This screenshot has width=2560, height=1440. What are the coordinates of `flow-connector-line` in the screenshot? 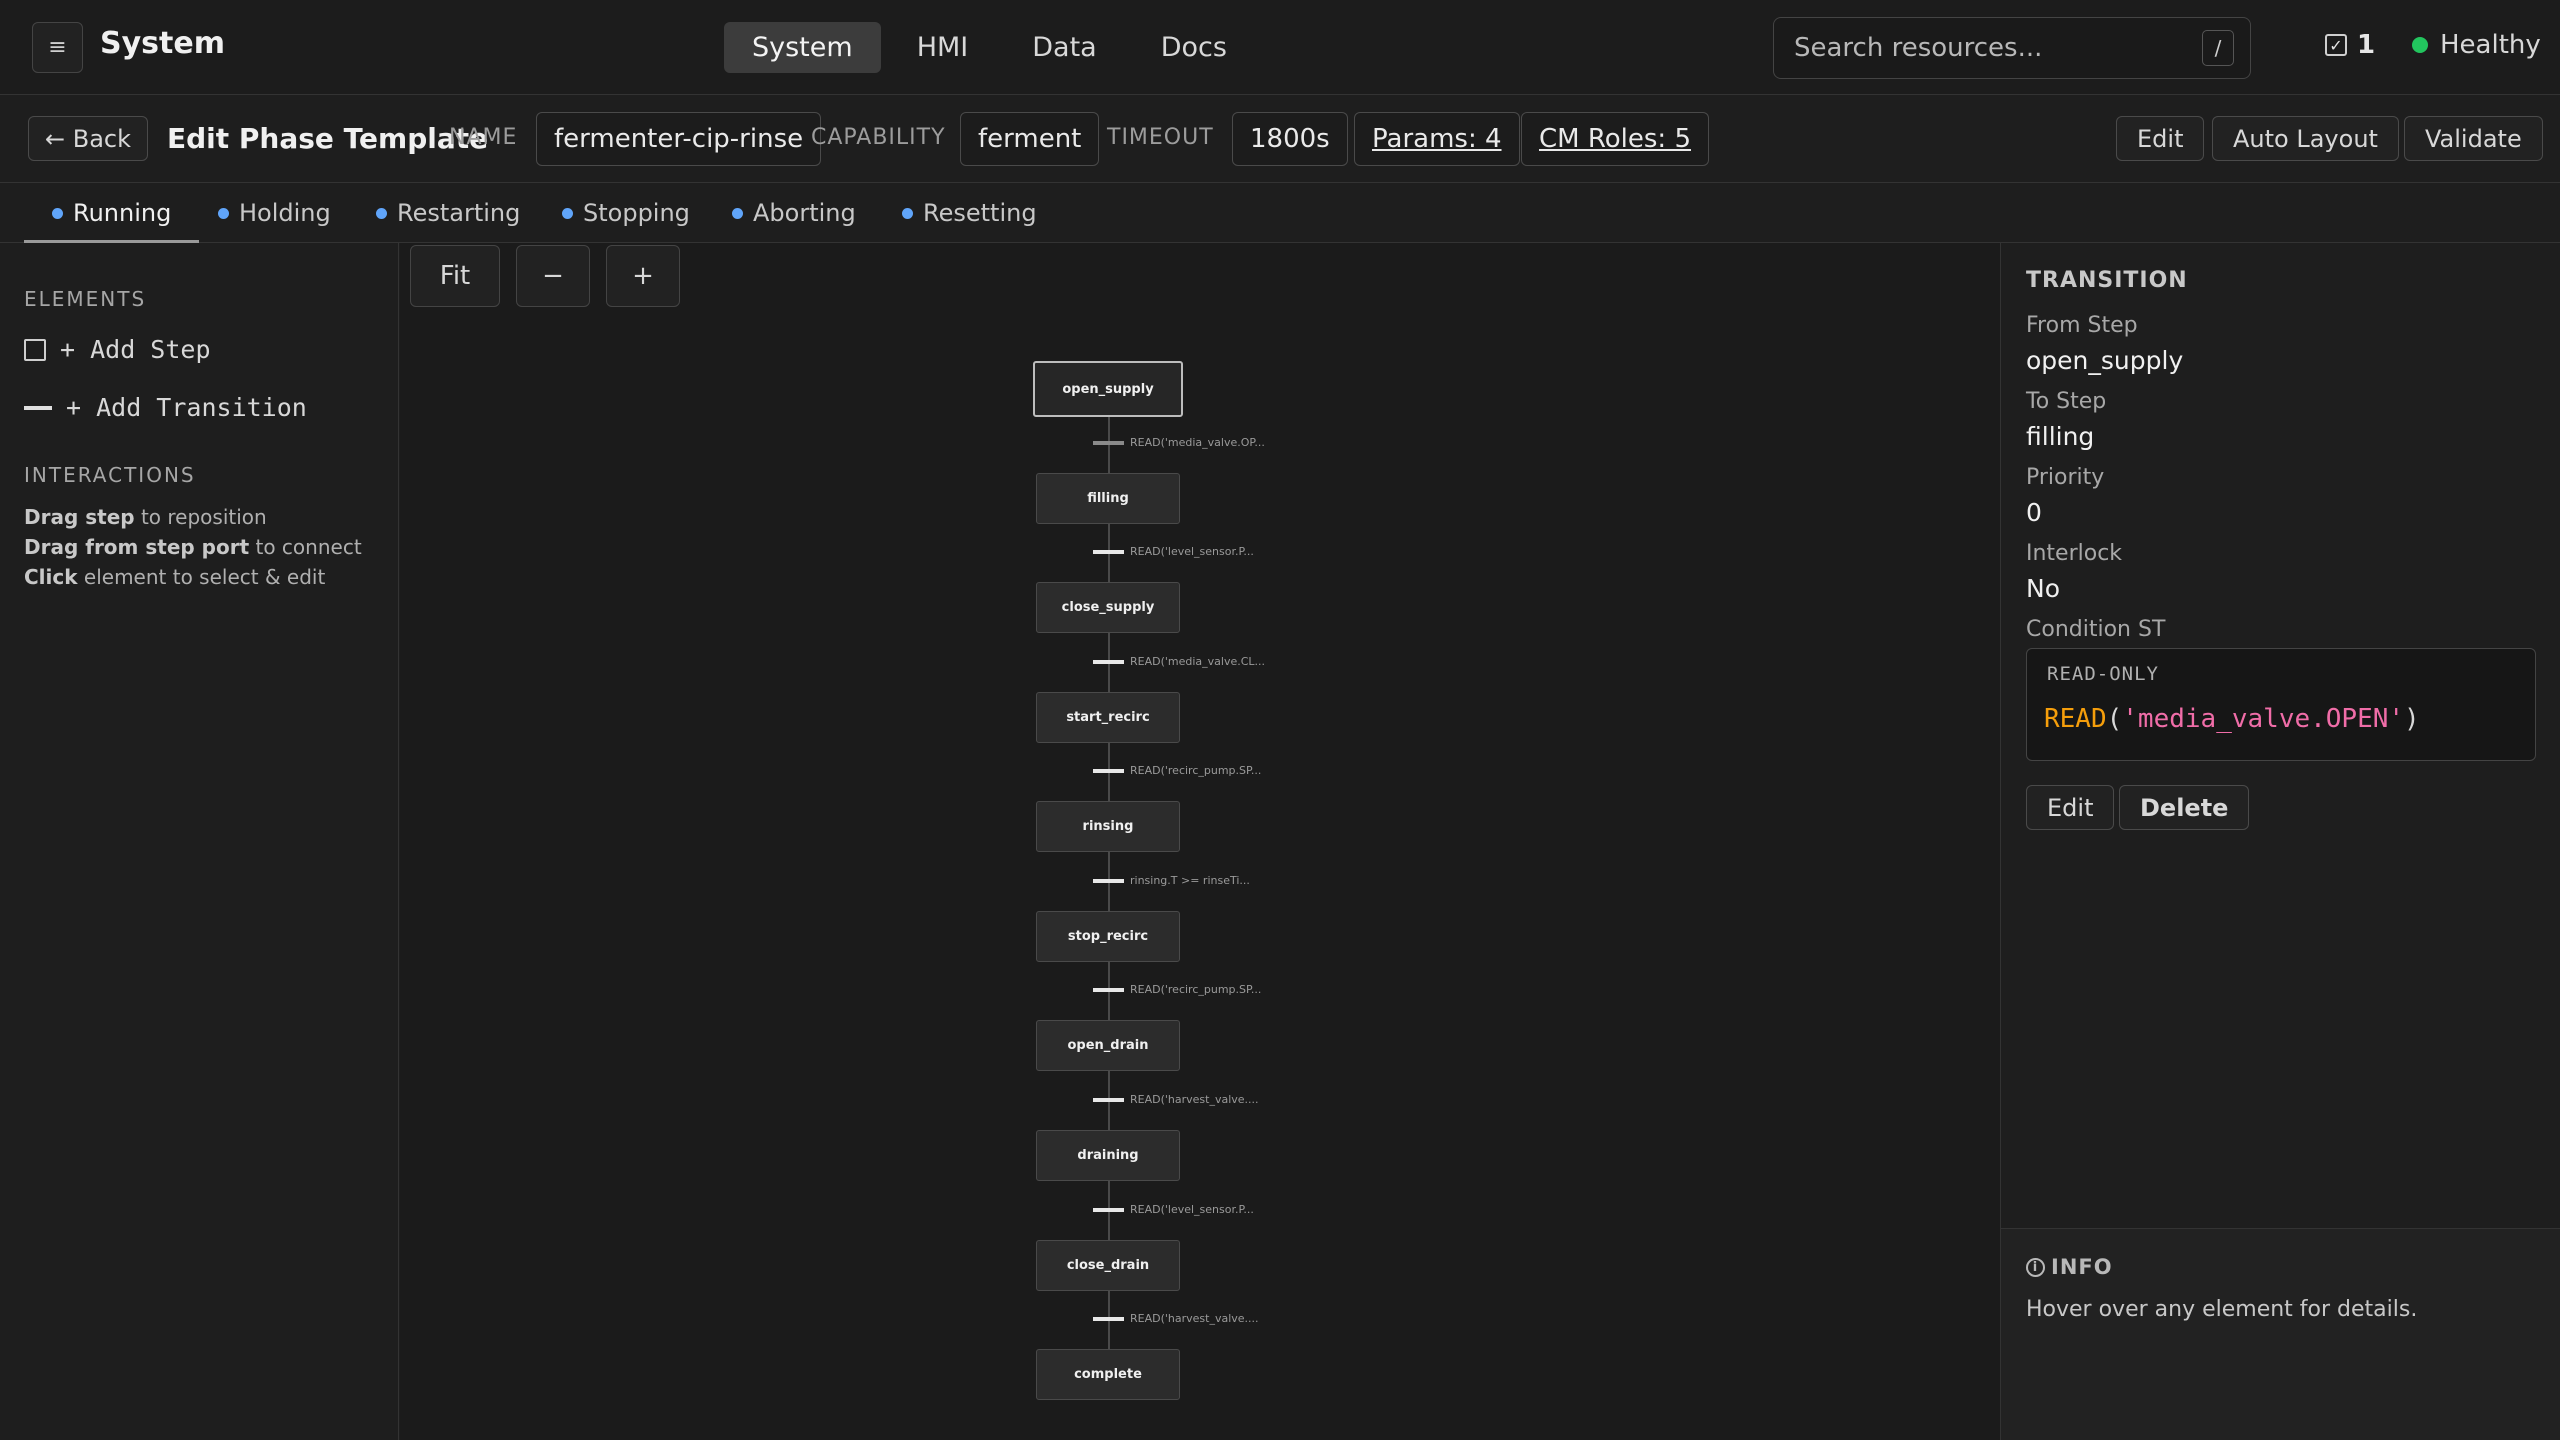 It's located at (1109, 895).